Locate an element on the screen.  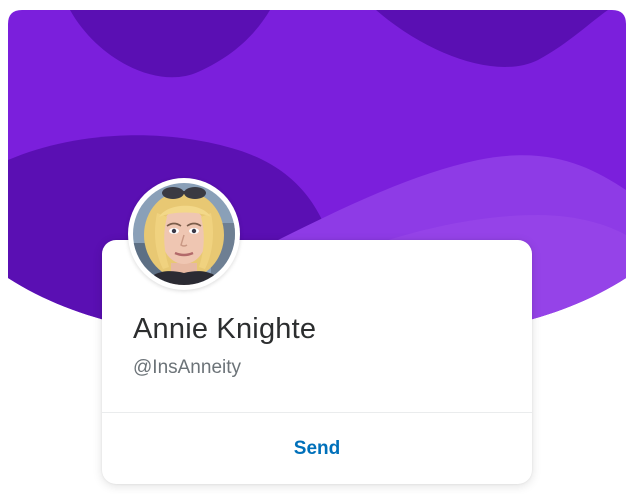
avatar is located at coordinates (184, 234).